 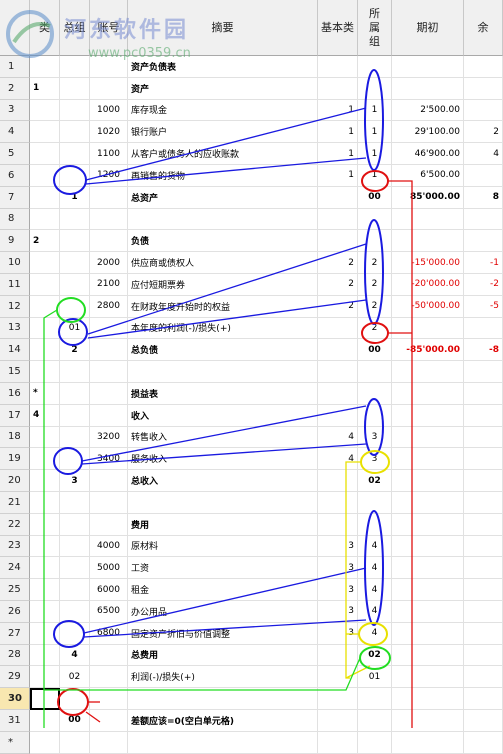 I want to click on cell-description: 工资, so click(x=223, y=568).